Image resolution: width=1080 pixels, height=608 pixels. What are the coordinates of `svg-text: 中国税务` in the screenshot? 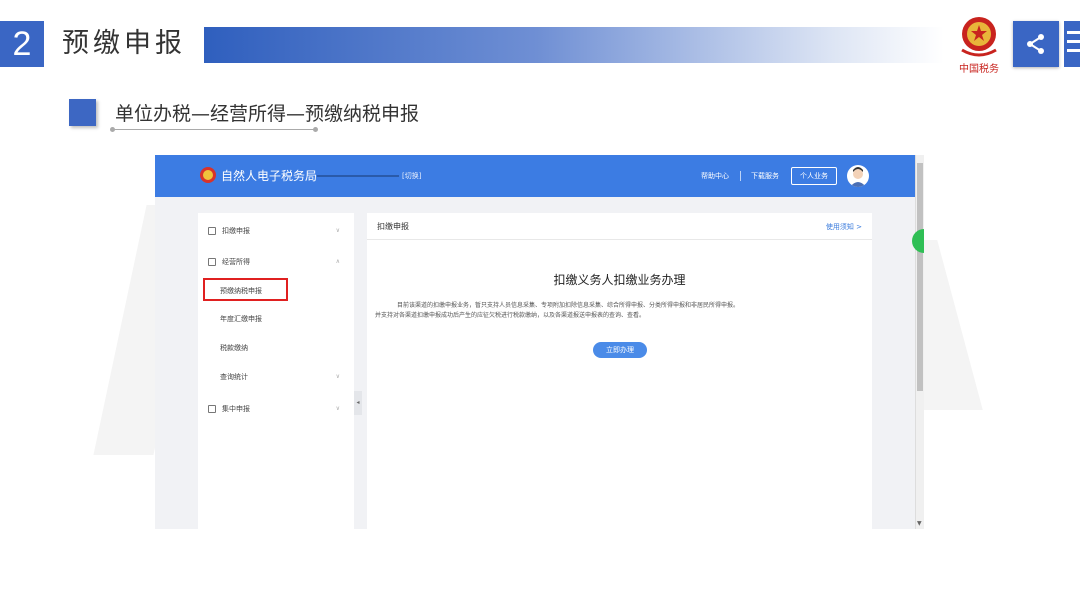 It's located at (979, 68).